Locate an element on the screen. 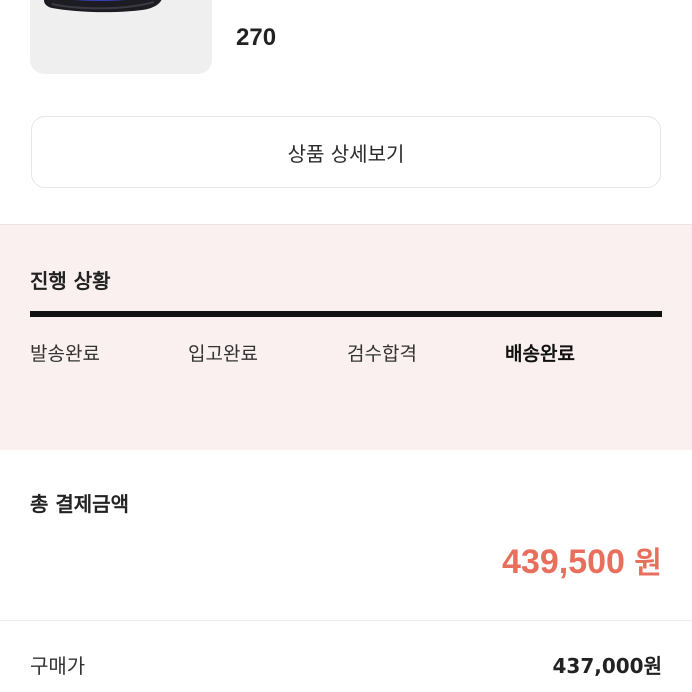  purchase-price-value: 437,000원 is located at coordinates (607, 666).